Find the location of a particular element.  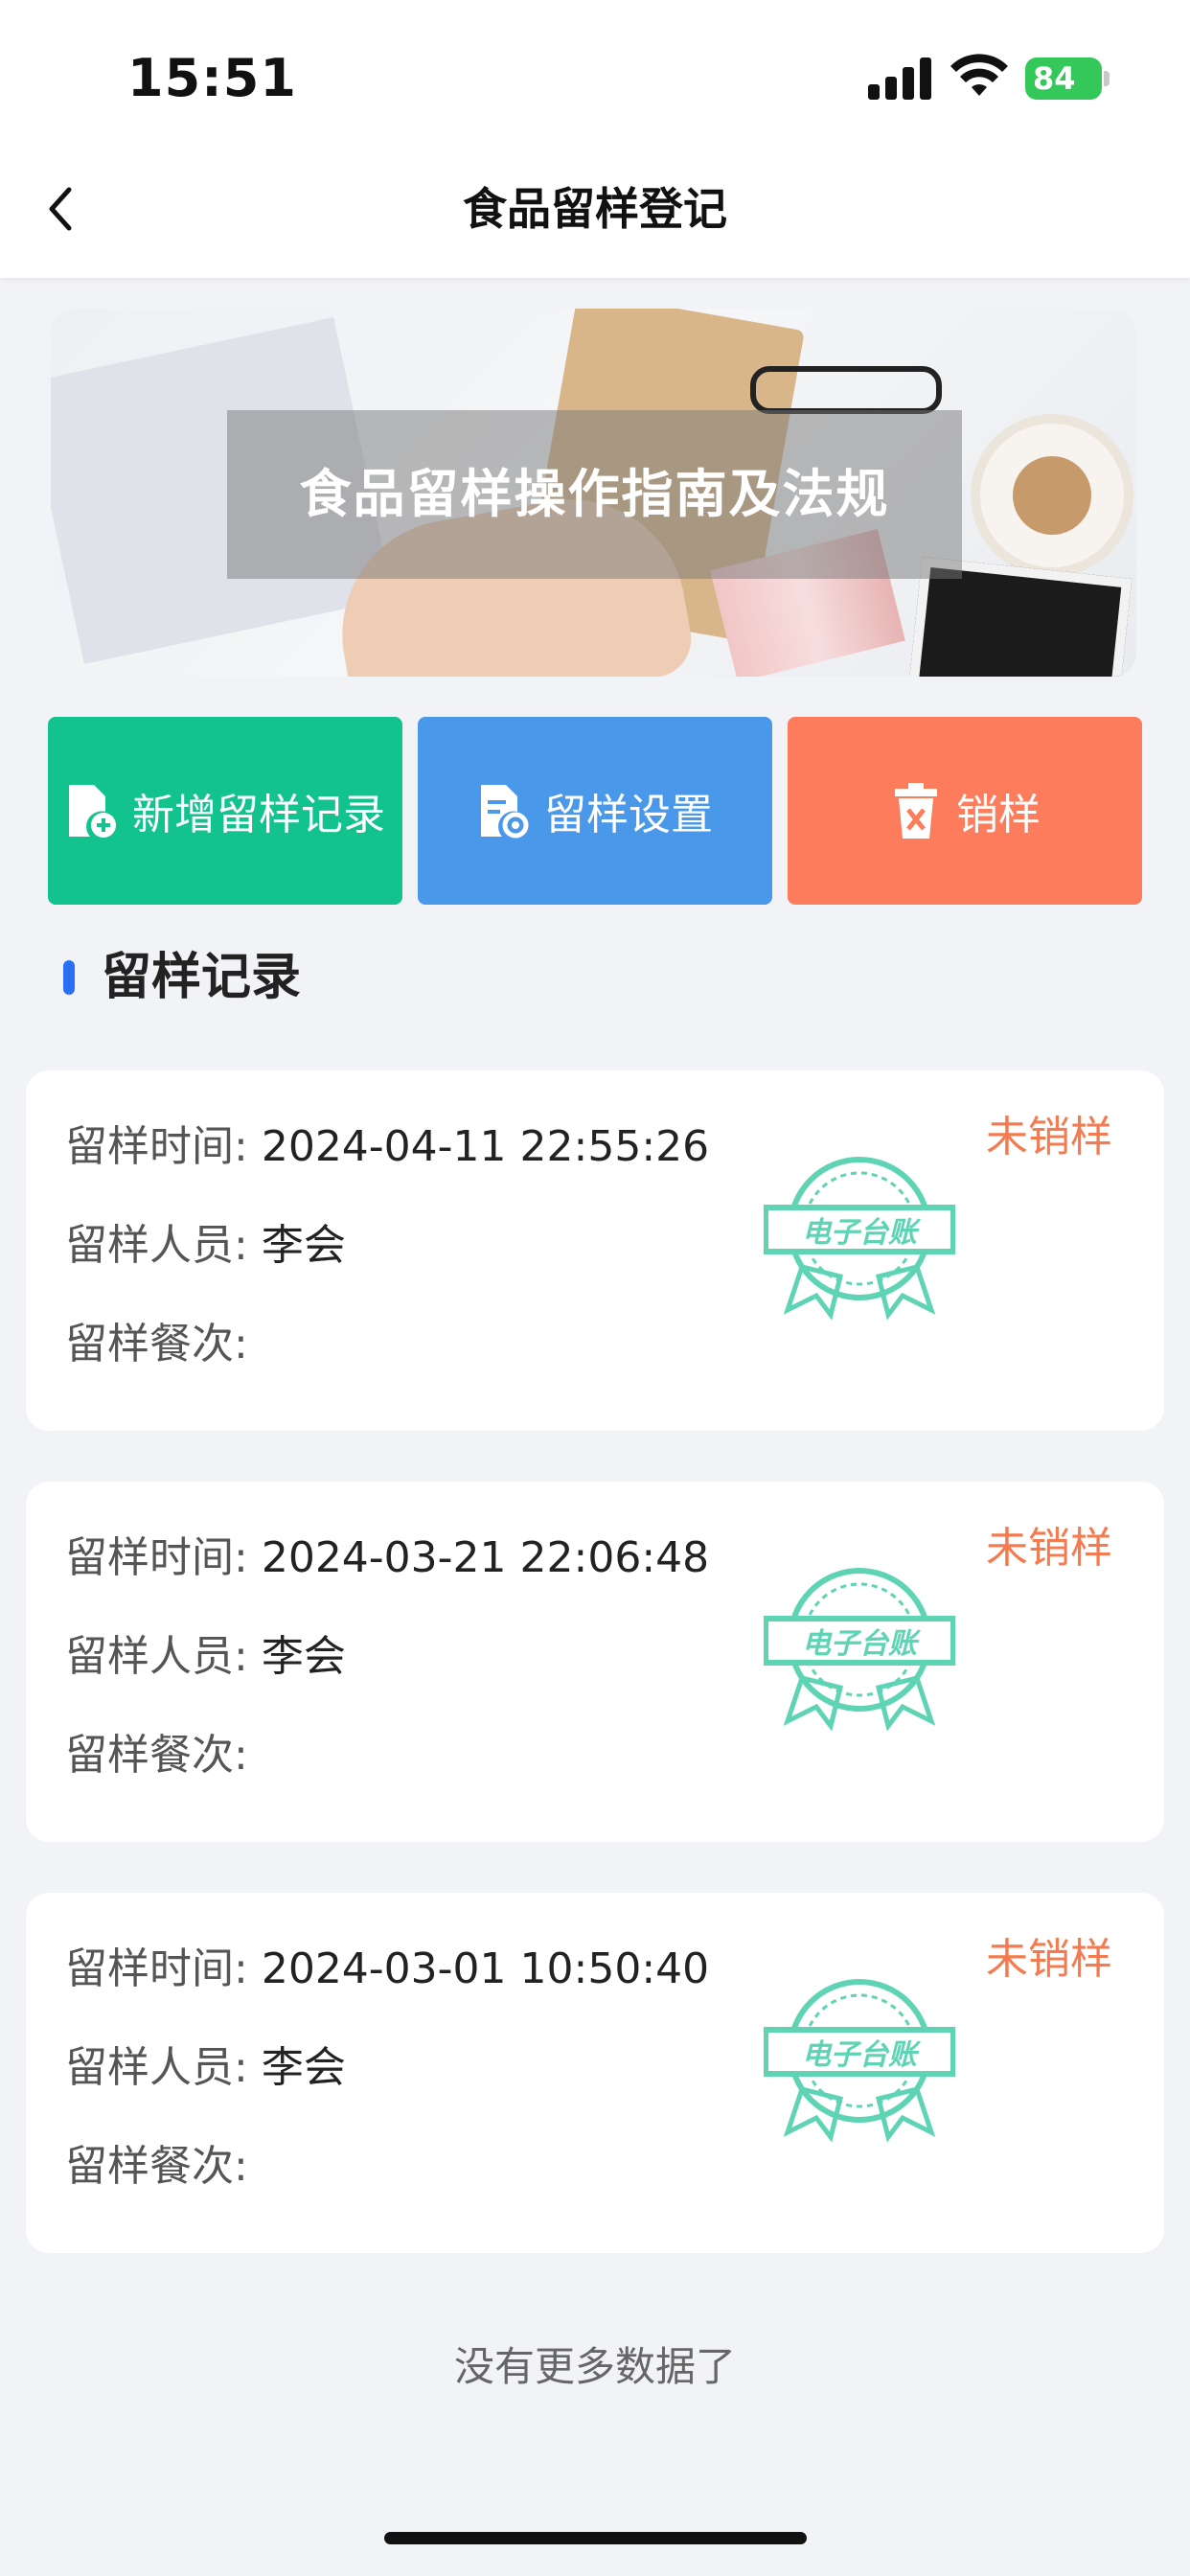

section-accent-bar is located at coordinates (69, 977).